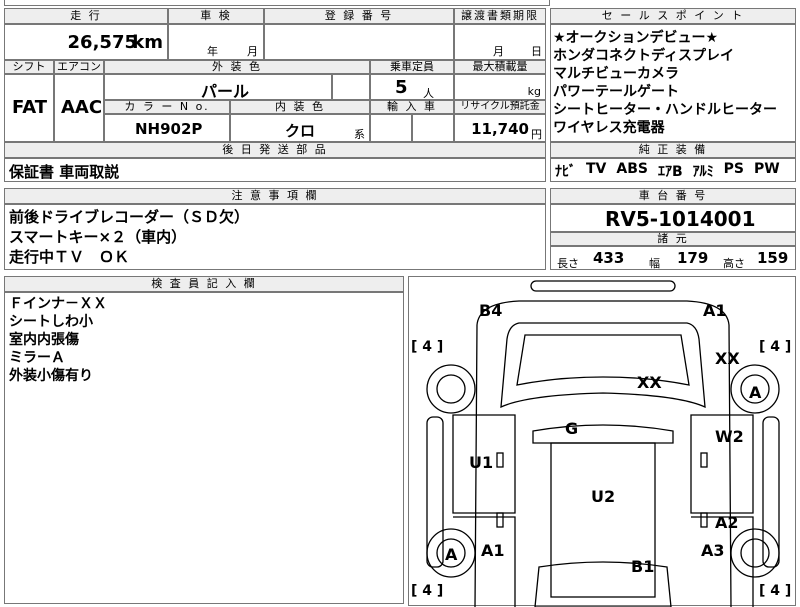 The height and width of the screenshot is (607, 800). I want to click on length-label: 長さ, so click(568, 263).